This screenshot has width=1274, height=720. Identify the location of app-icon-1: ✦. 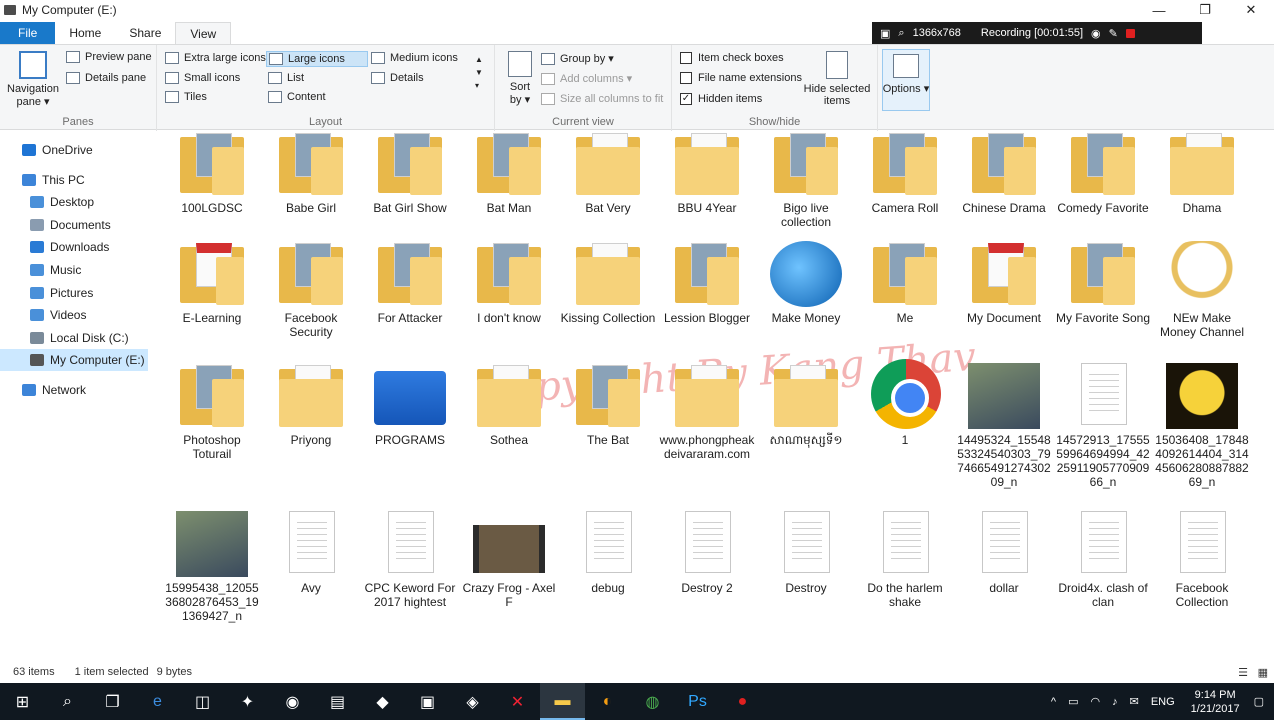
(247, 701).